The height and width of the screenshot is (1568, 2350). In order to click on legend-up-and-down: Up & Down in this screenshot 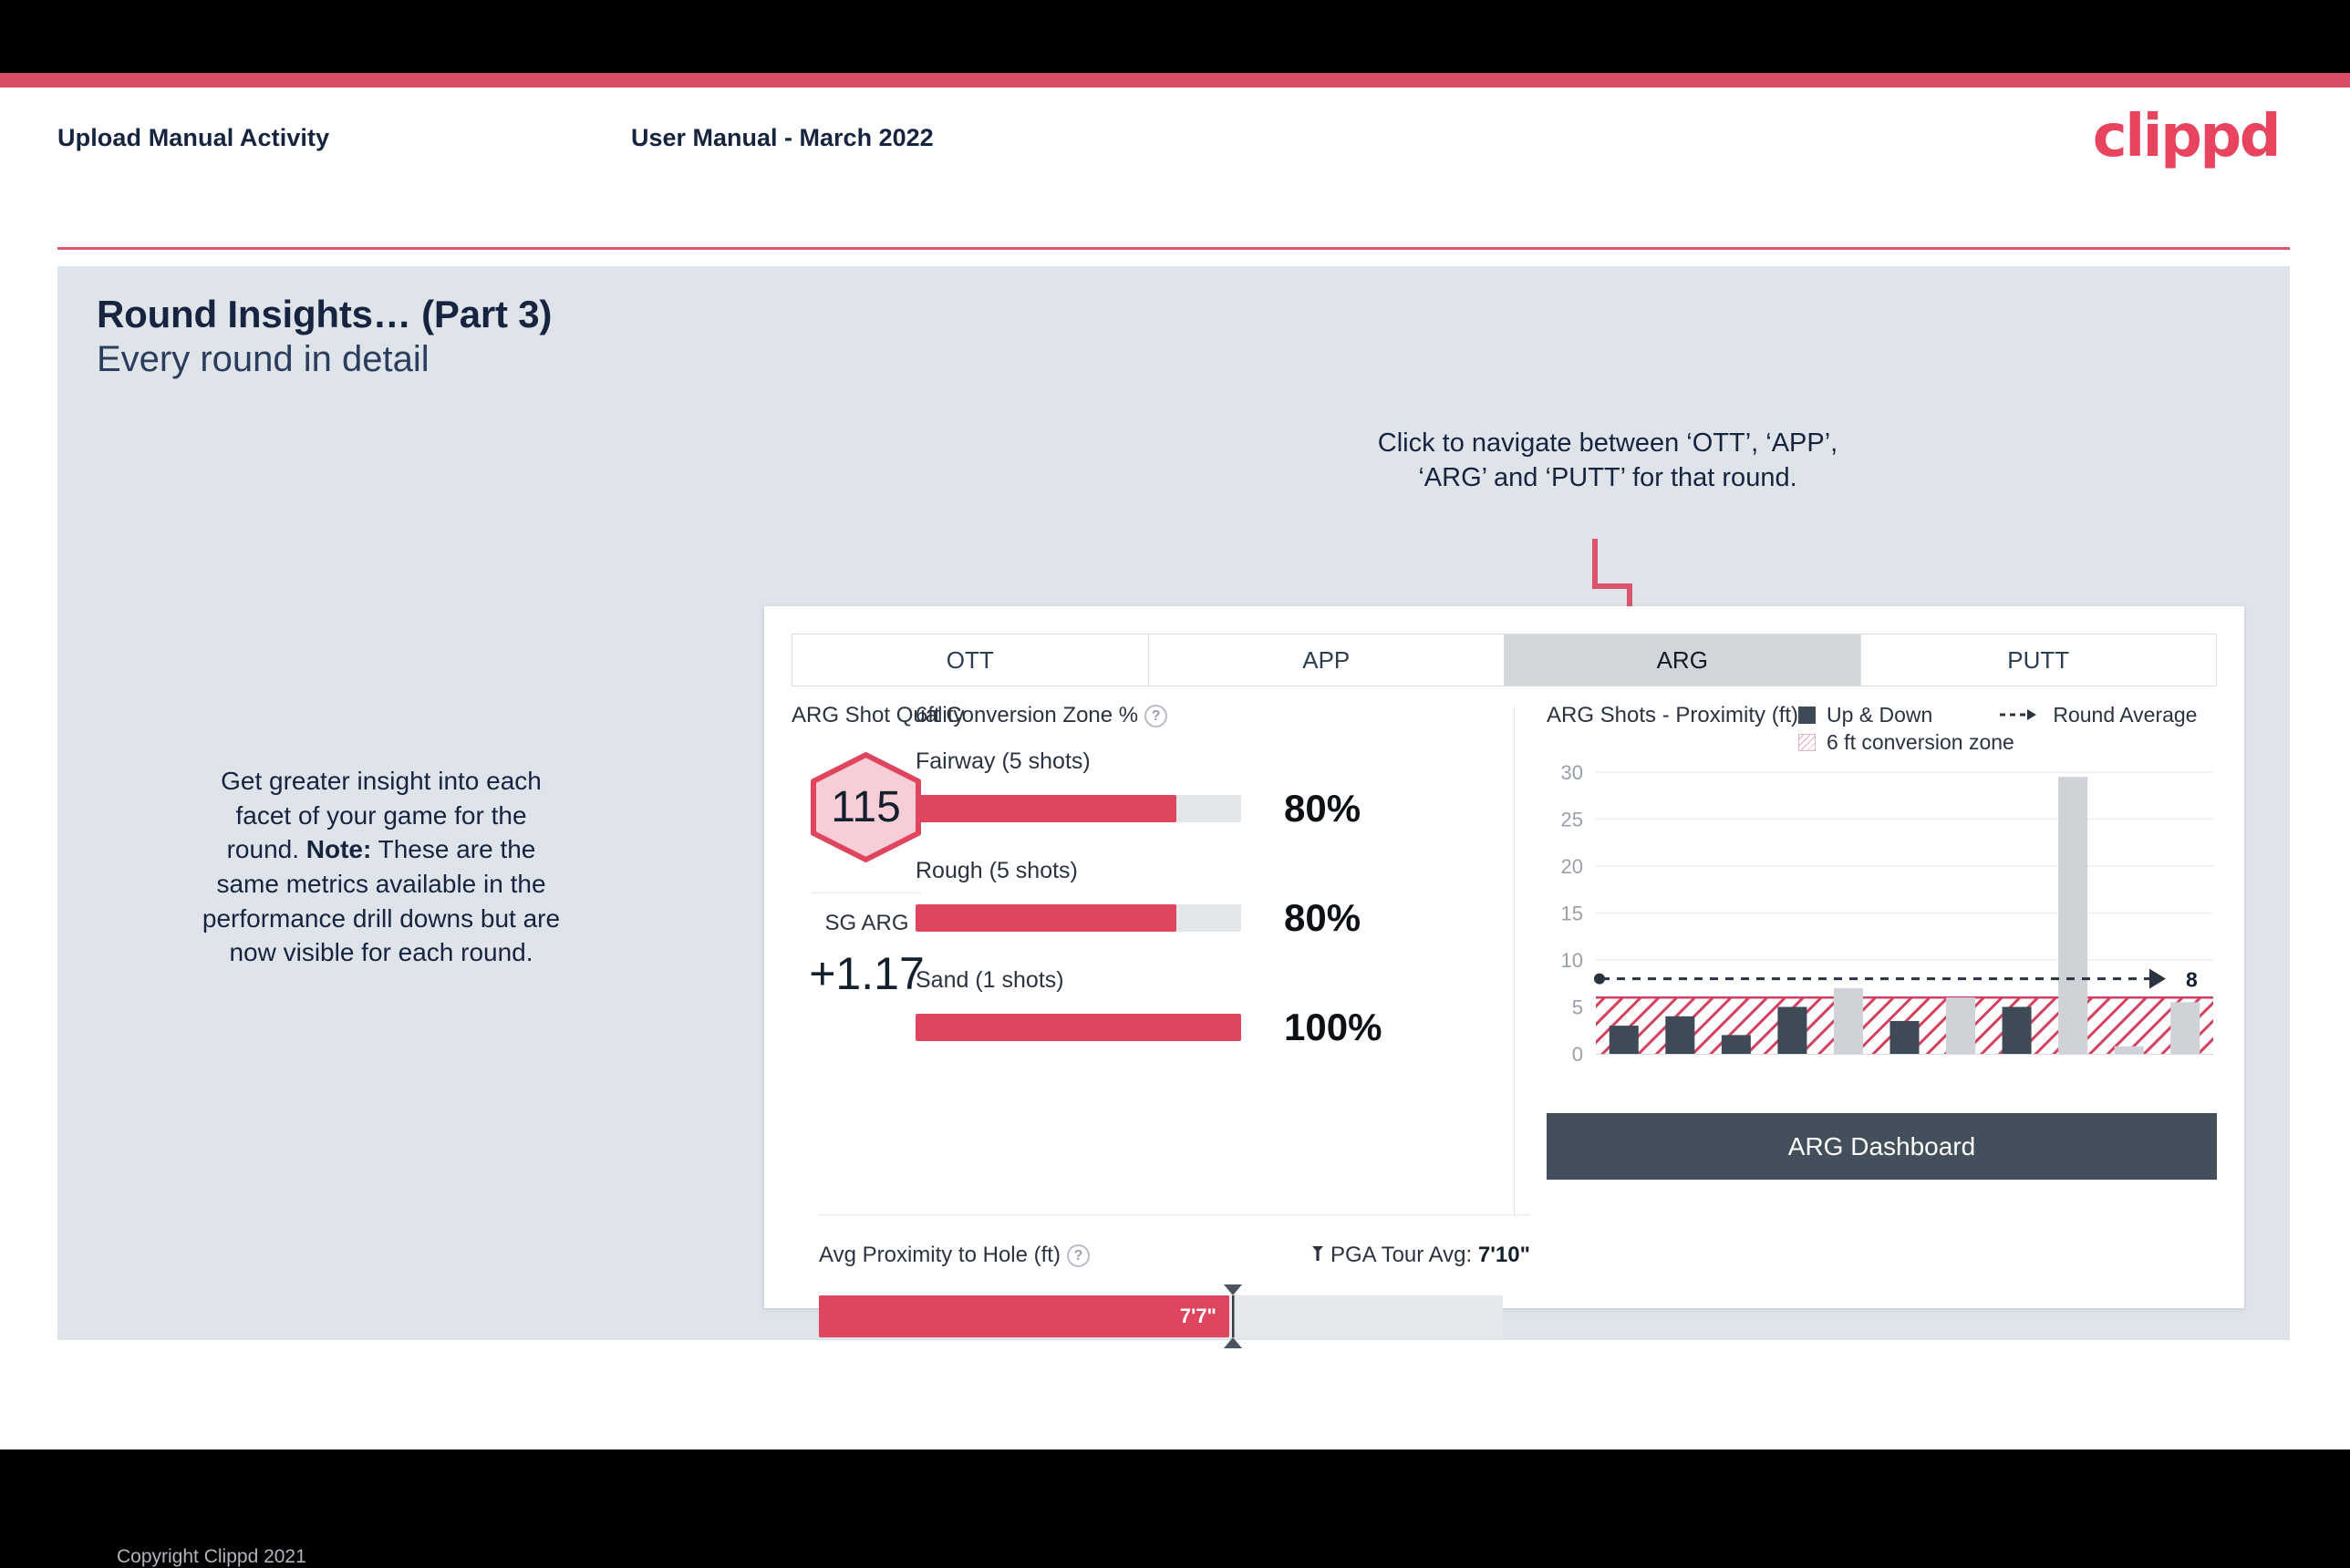, I will do `click(1880, 714)`.